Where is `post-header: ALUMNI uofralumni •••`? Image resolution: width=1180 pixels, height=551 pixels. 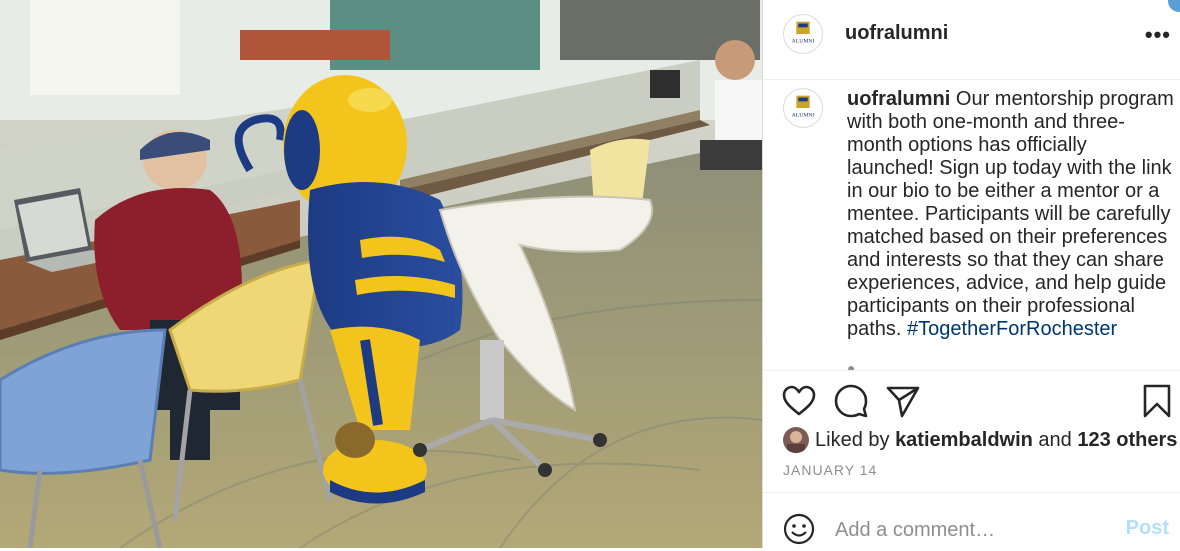 post-header: ALUMNI uofralumni ••• is located at coordinates (971, 40).